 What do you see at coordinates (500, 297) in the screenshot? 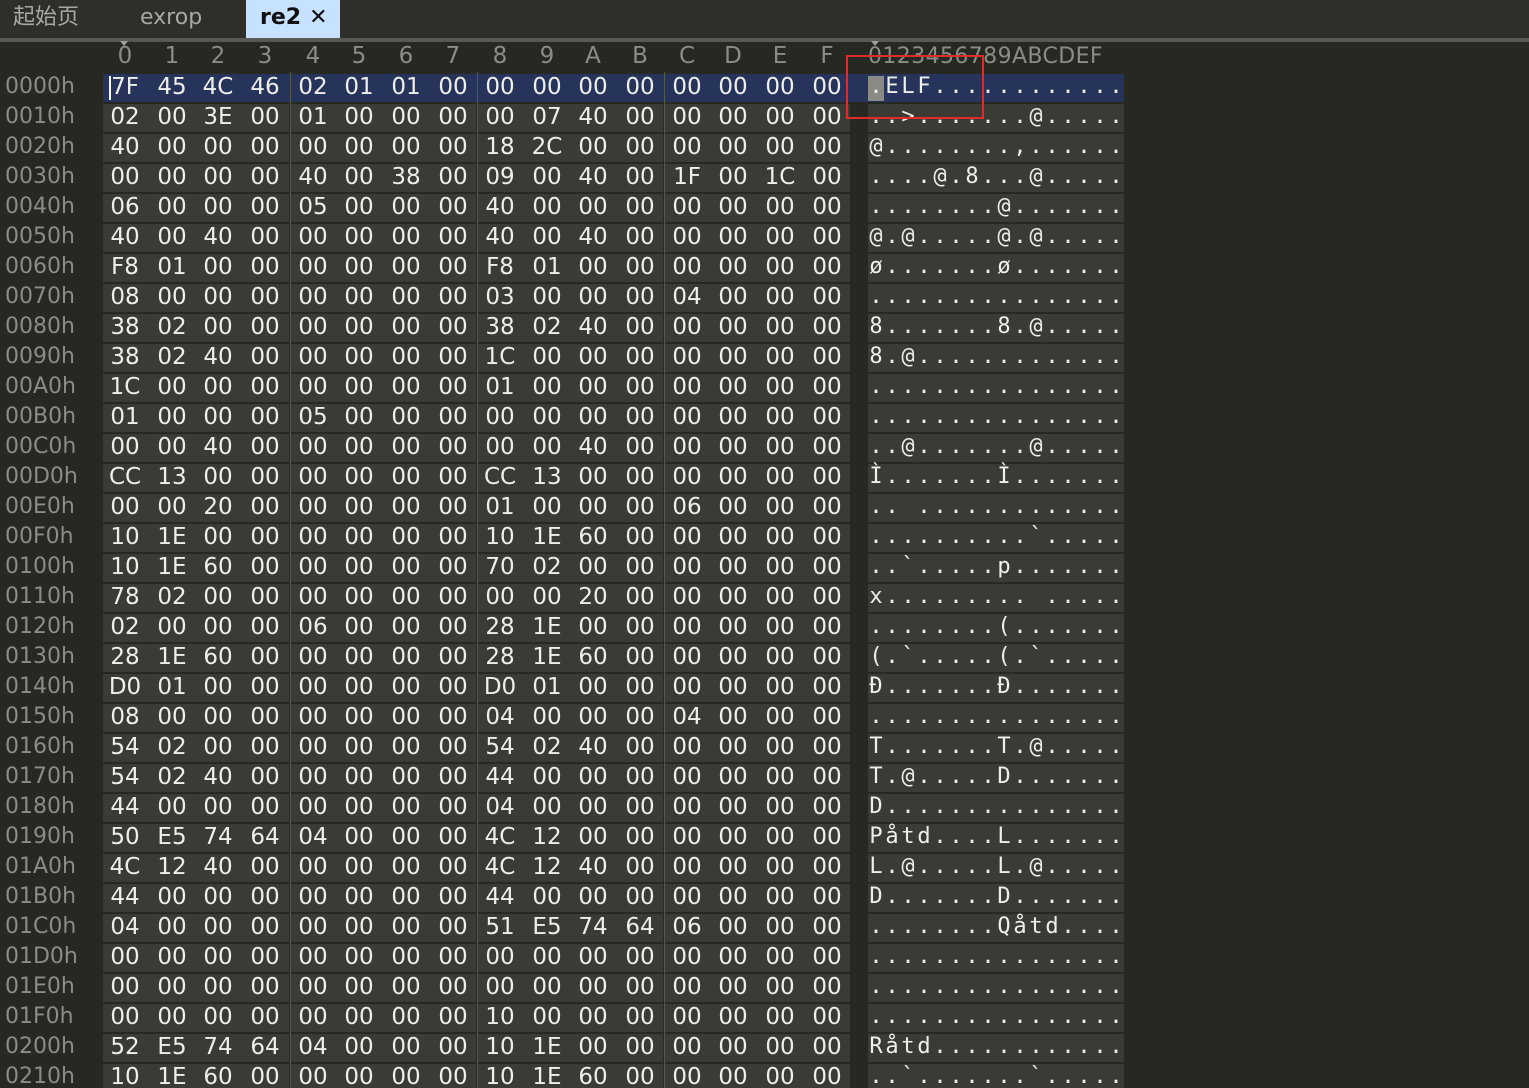
I see `hex-byte-cell: 03` at bounding box center [500, 297].